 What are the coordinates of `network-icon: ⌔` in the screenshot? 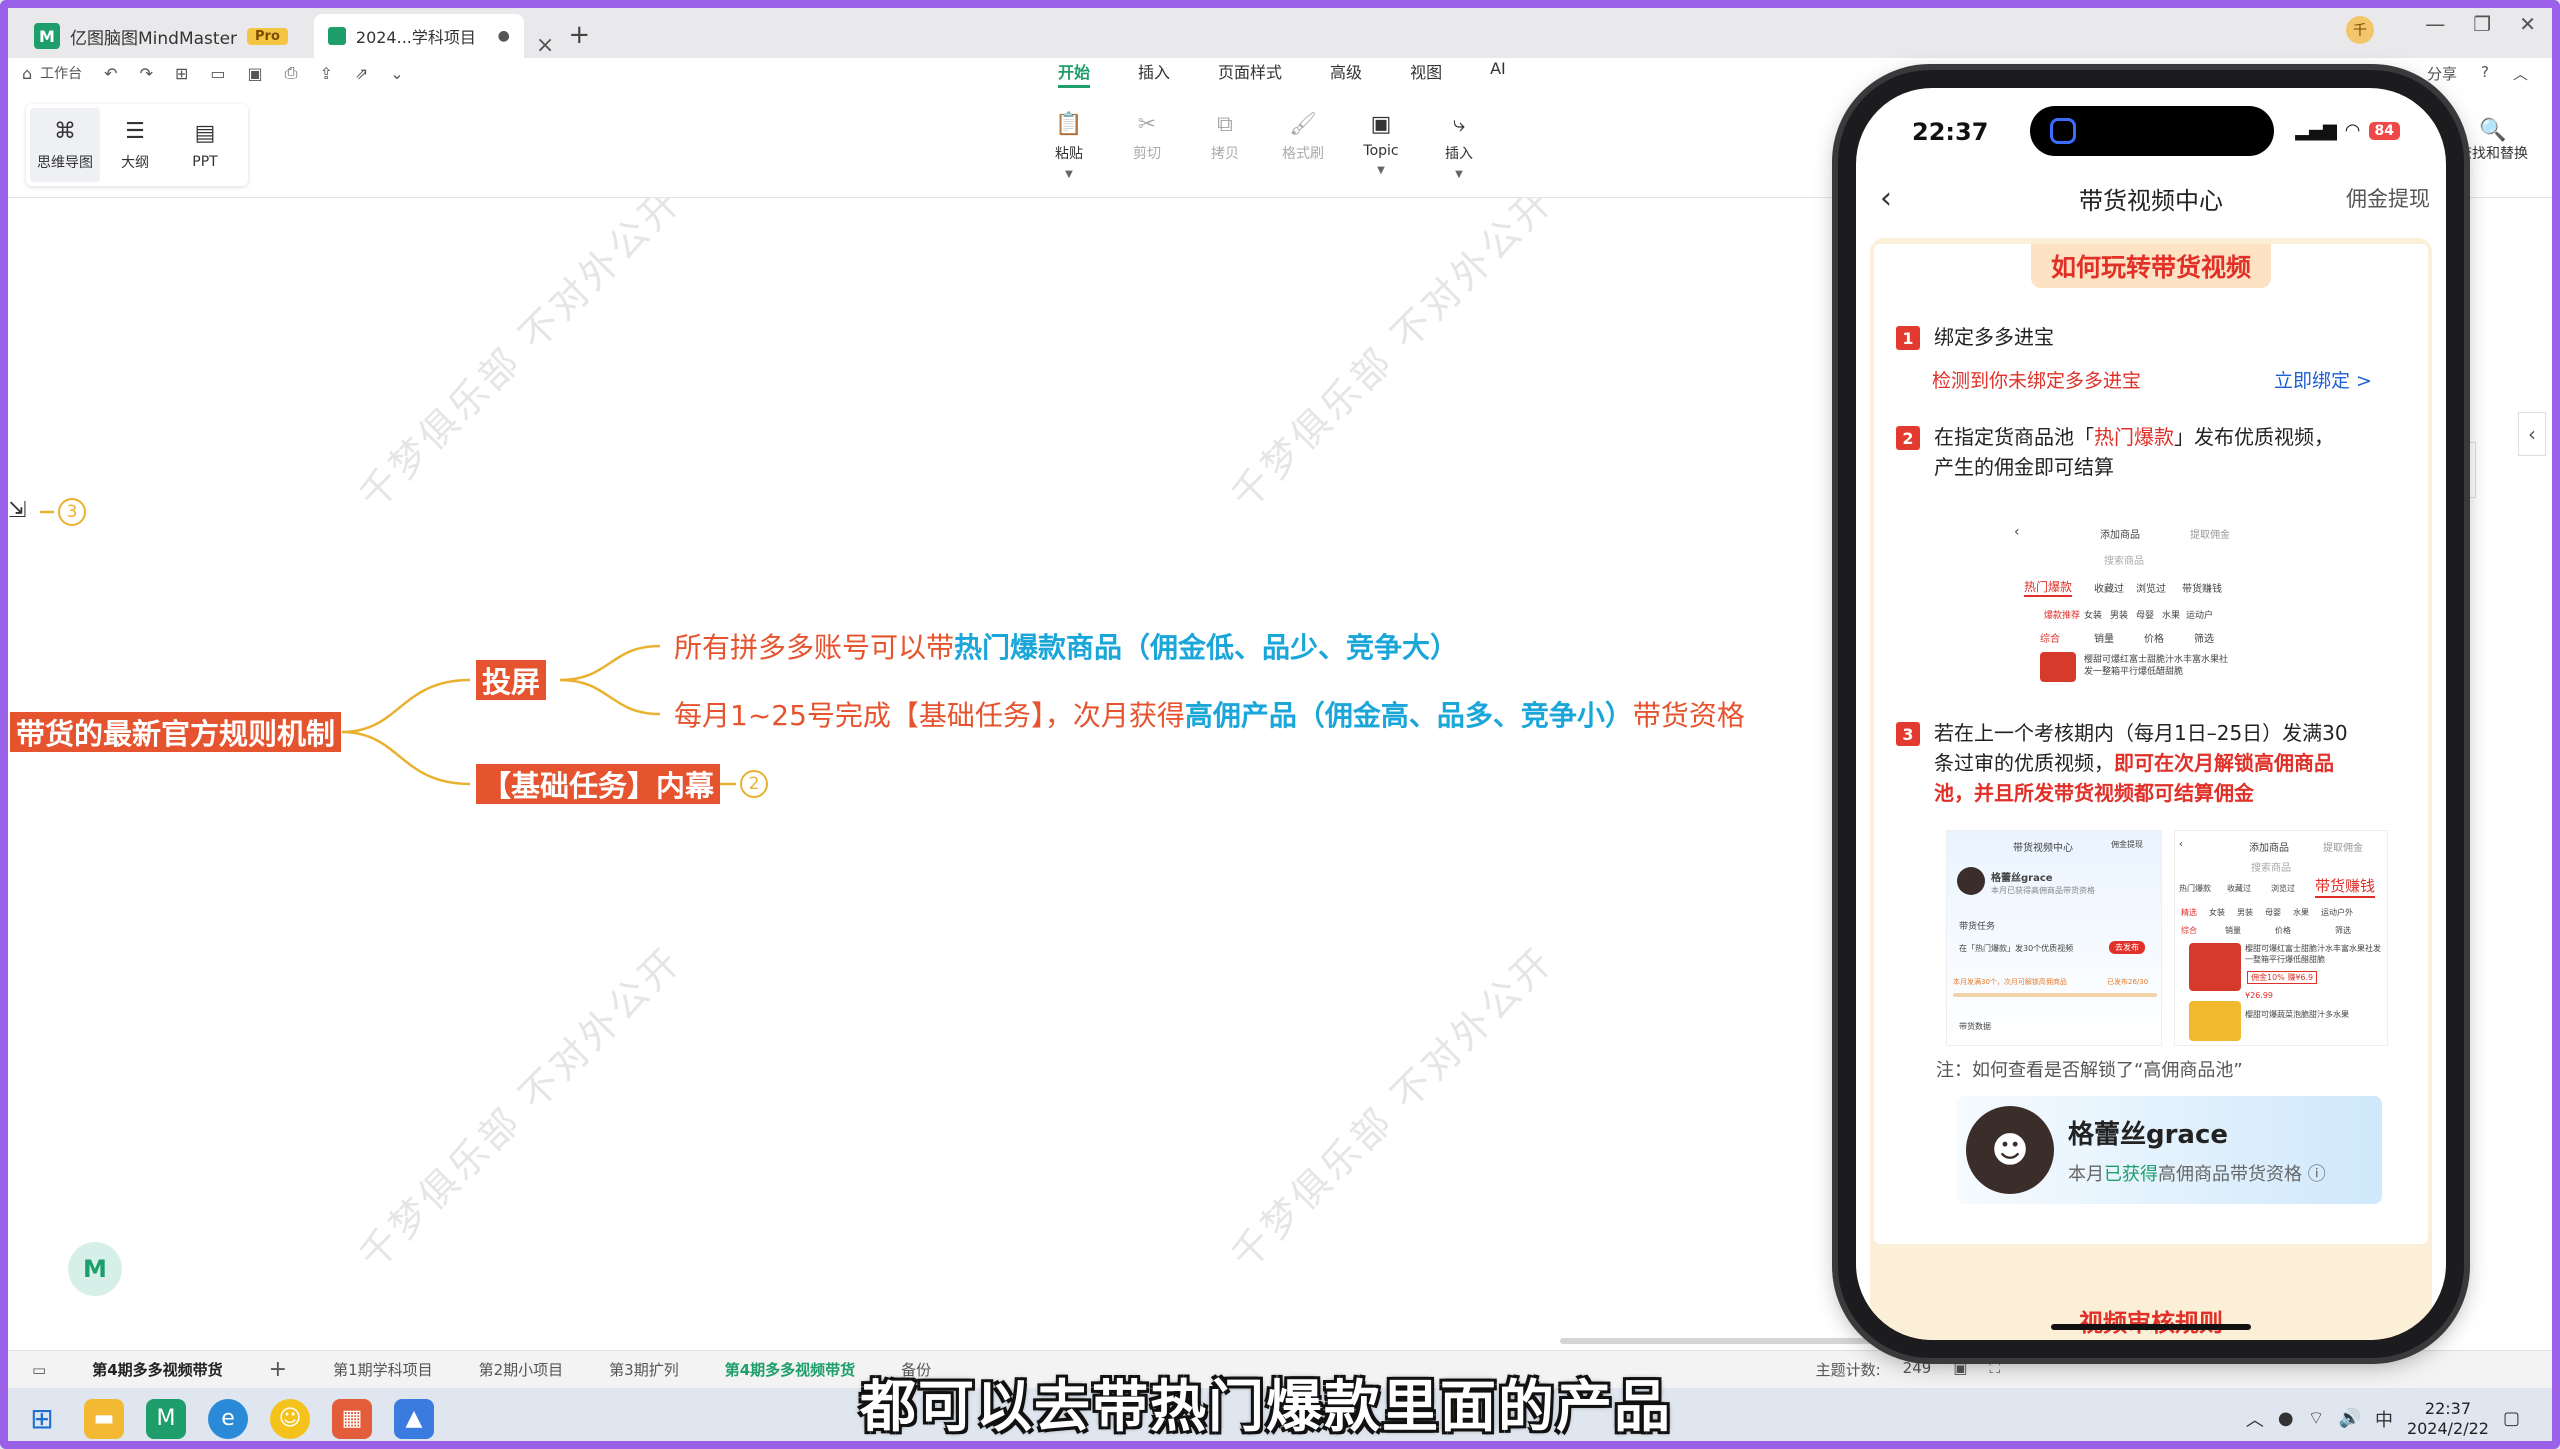 It's located at (2316, 1418).